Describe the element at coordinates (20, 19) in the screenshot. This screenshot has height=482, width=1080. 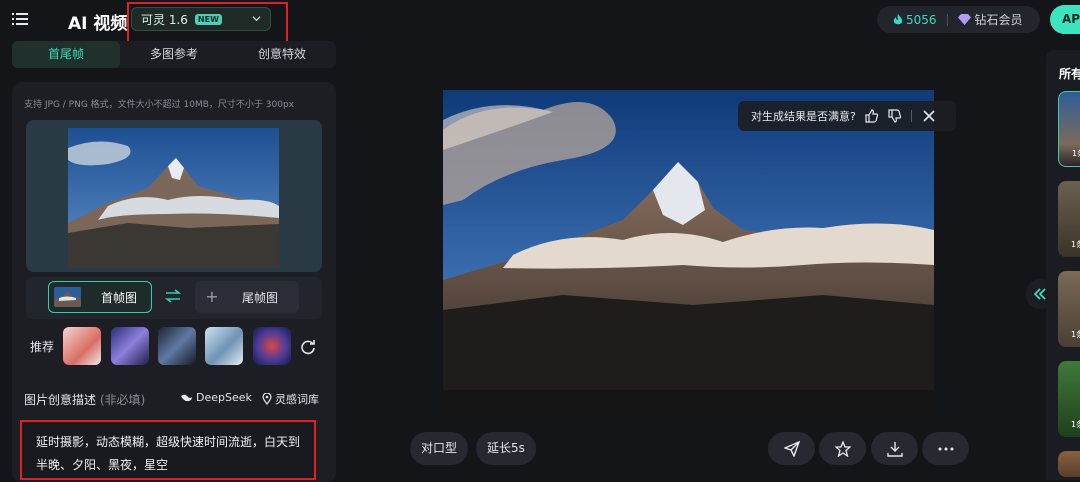
I see `menu-icon` at that location.